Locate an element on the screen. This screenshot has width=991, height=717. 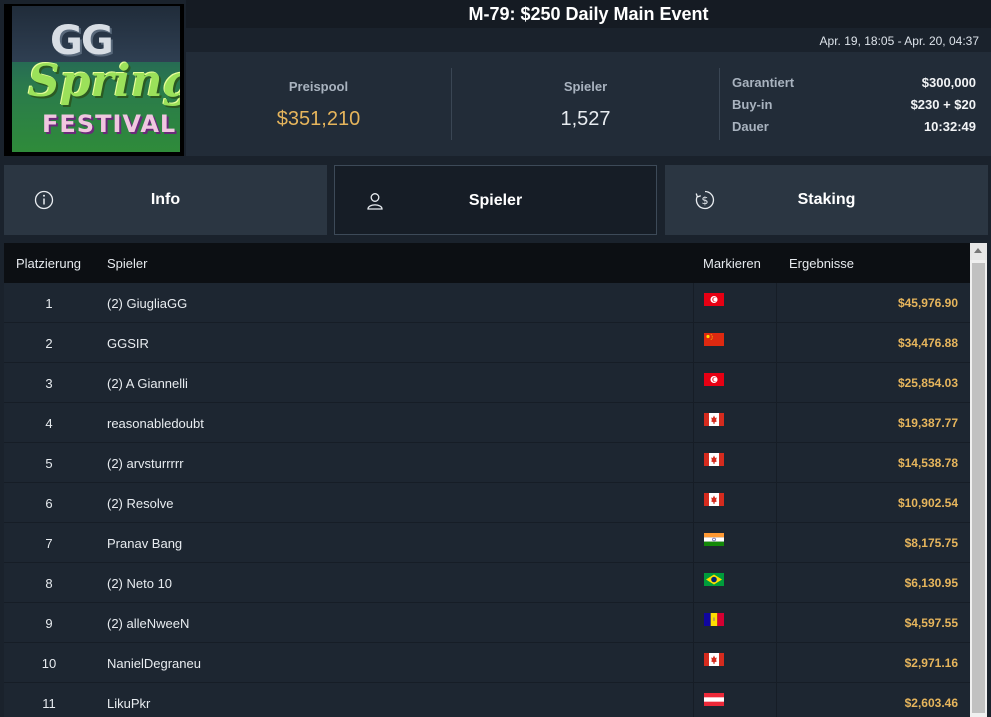
tab-staking: $ Staking is located at coordinates (826, 200).